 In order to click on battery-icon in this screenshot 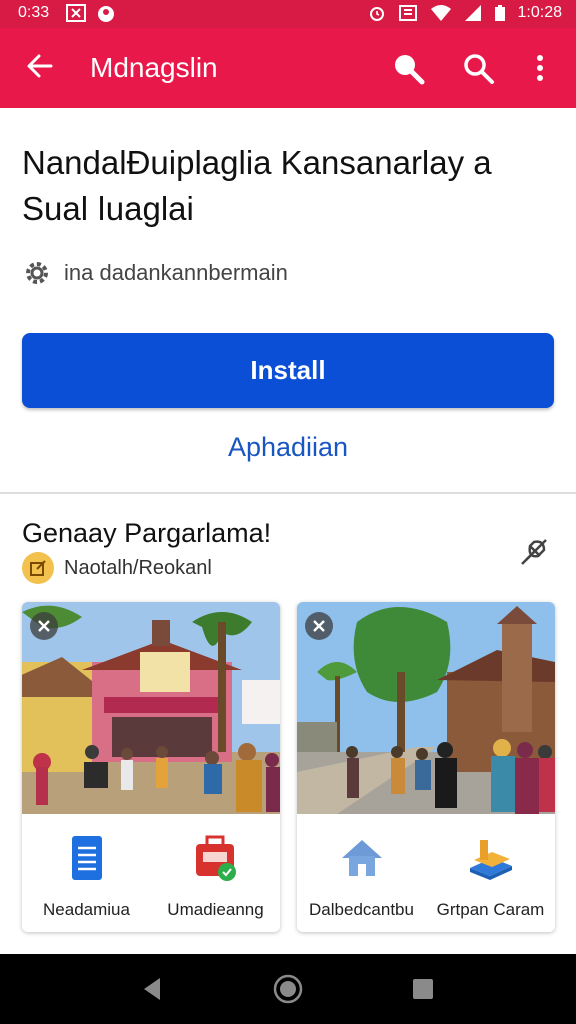, I will do `click(499, 13)`.